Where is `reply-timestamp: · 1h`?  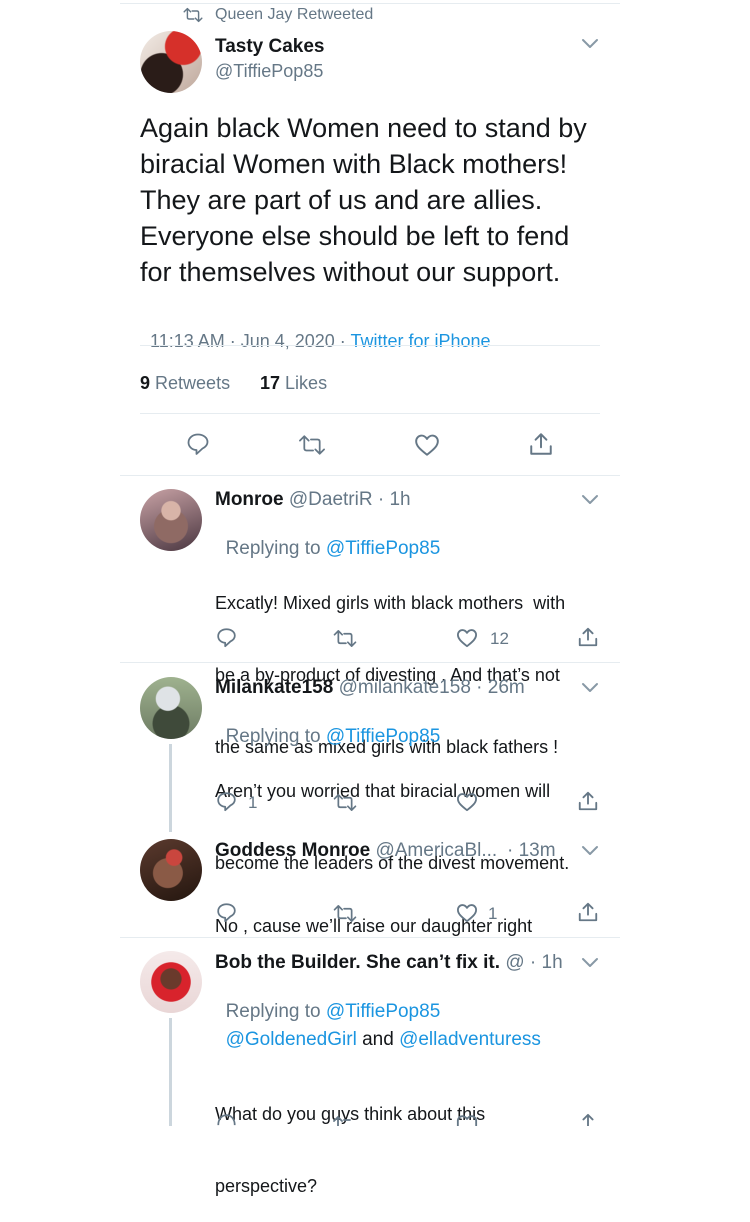 reply-timestamp: · 1h is located at coordinates (546, 962).